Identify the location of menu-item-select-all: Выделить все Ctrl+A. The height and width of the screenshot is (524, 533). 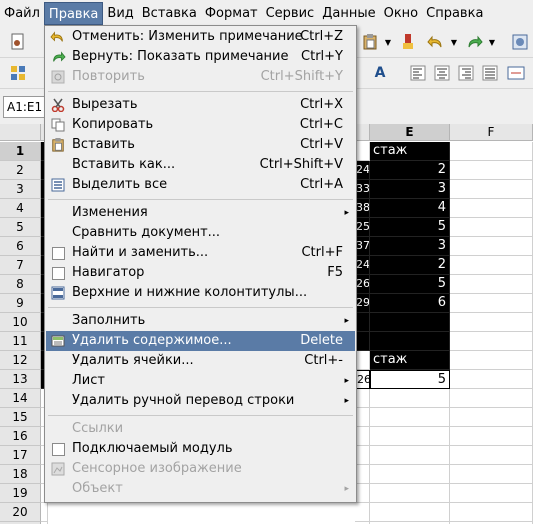
(200, 185).